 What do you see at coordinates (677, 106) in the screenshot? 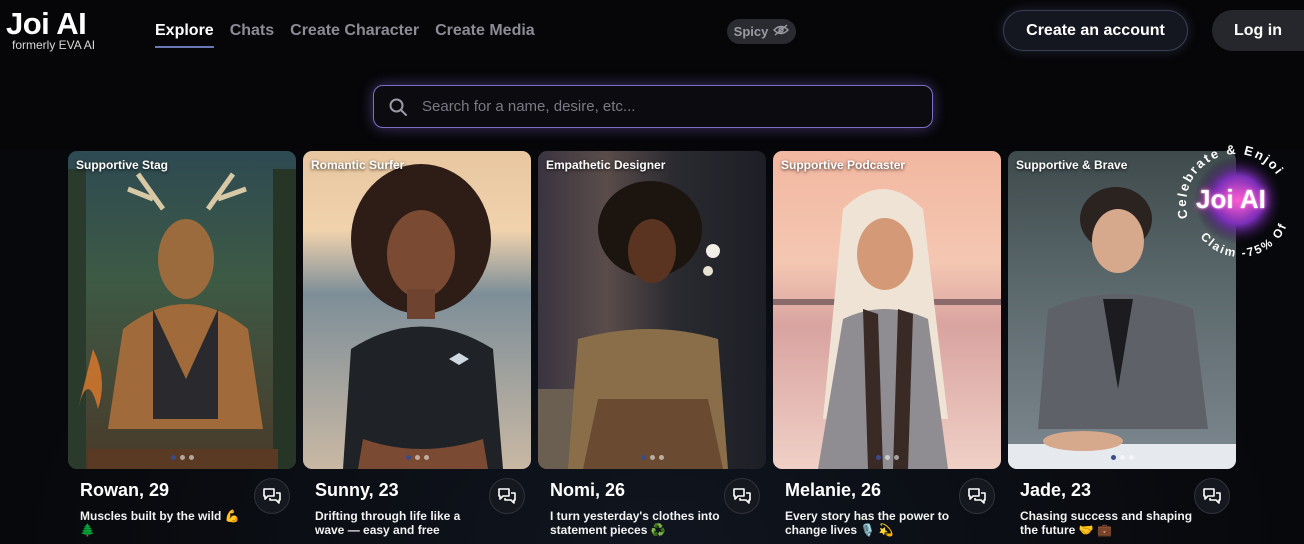
I see `search-input` at bounding box center [677, 106].